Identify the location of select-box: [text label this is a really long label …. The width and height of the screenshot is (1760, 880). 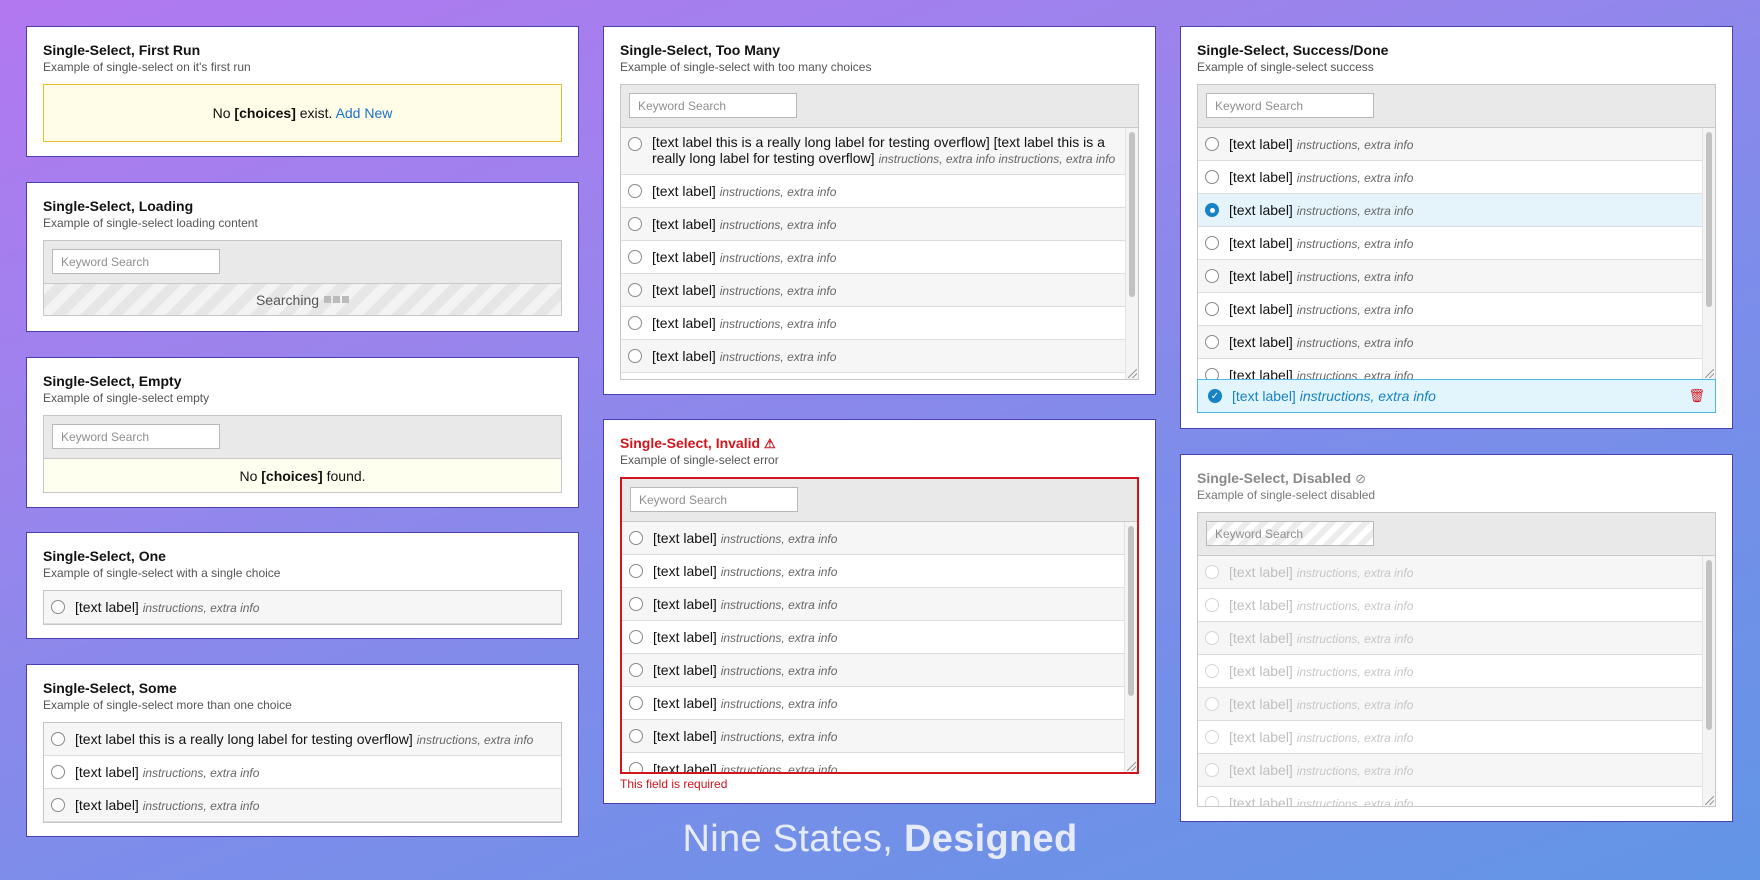
(302, 772).